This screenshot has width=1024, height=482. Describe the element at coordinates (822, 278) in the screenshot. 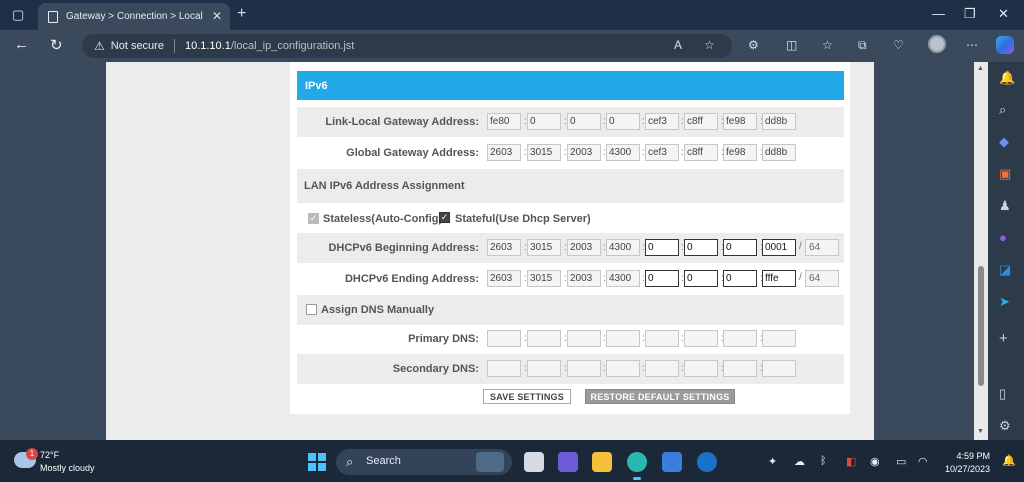

I see `dhcp-end-prefix: 64` at that location.